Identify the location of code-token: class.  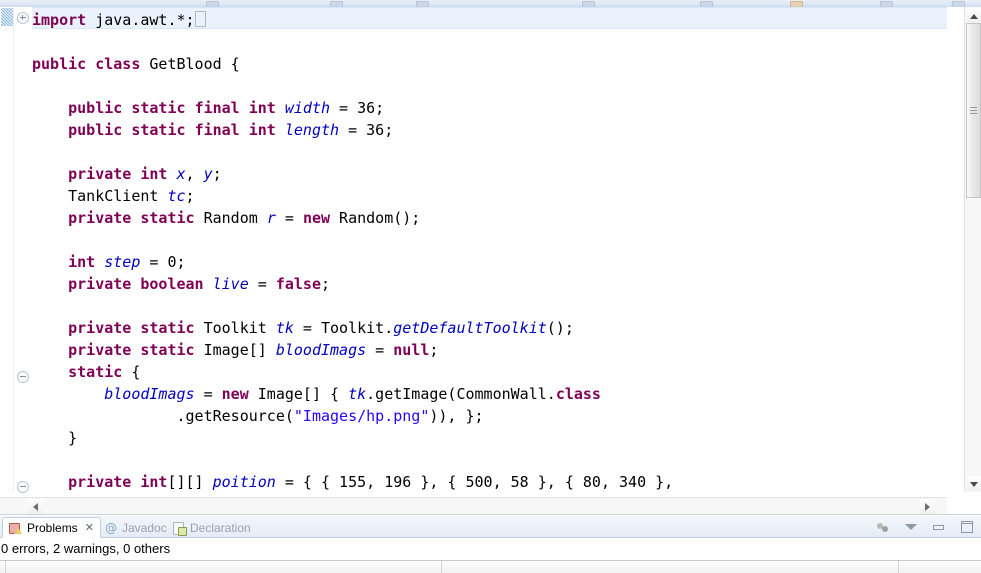
(118, 64).